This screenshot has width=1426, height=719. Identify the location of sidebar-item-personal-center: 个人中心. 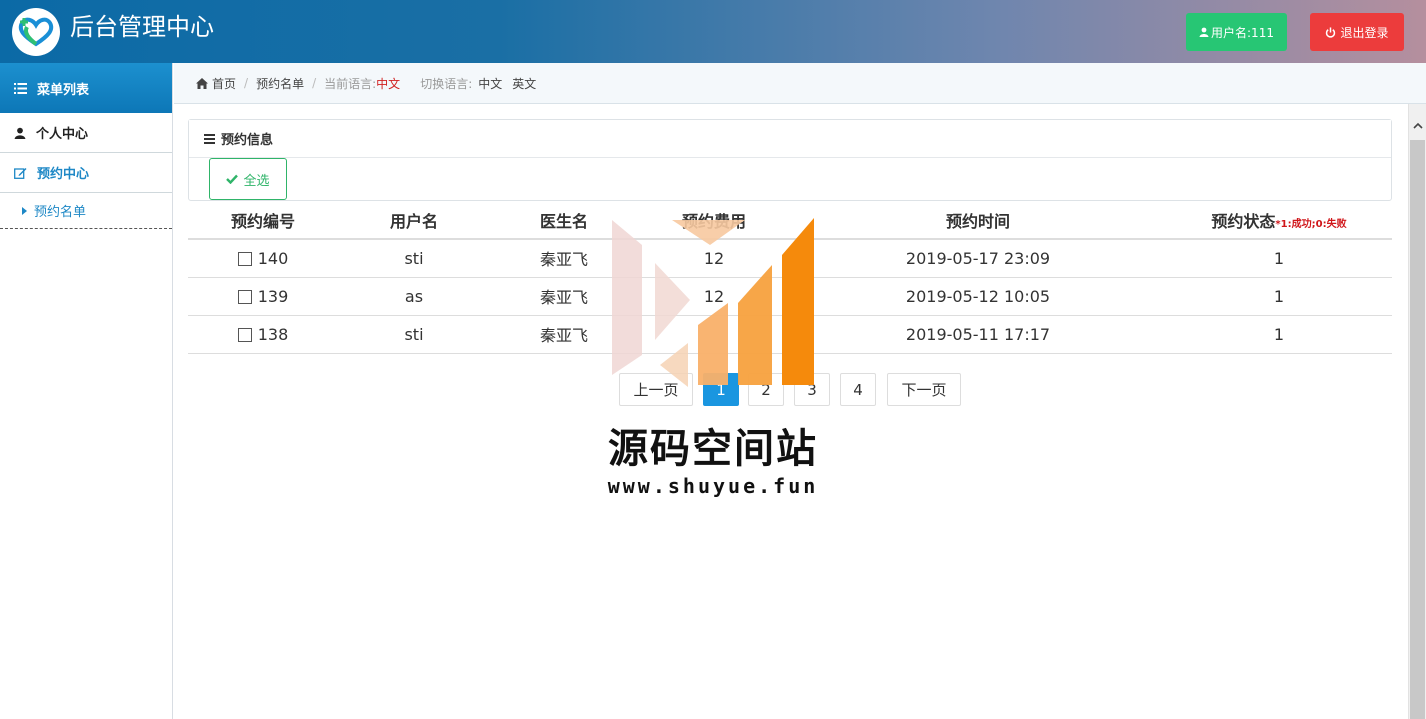
(86, 133).